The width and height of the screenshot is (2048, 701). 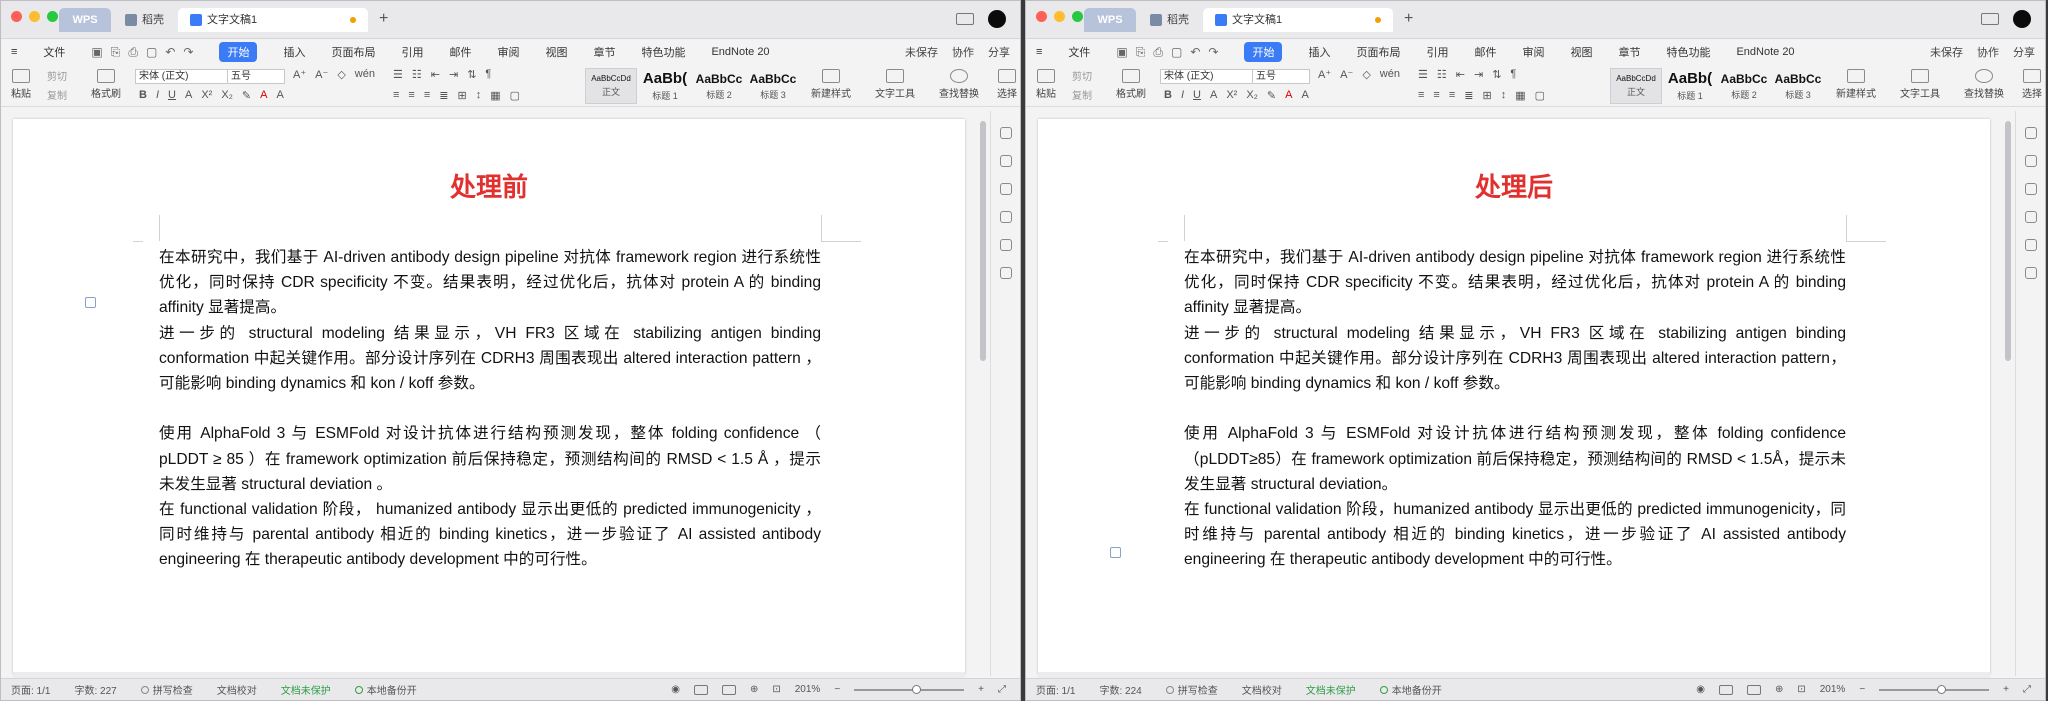 What do you see at coordinates (396, 95) in the screenshot?
I see `align-left-icon: ≡` at bounding box center [396, 95].